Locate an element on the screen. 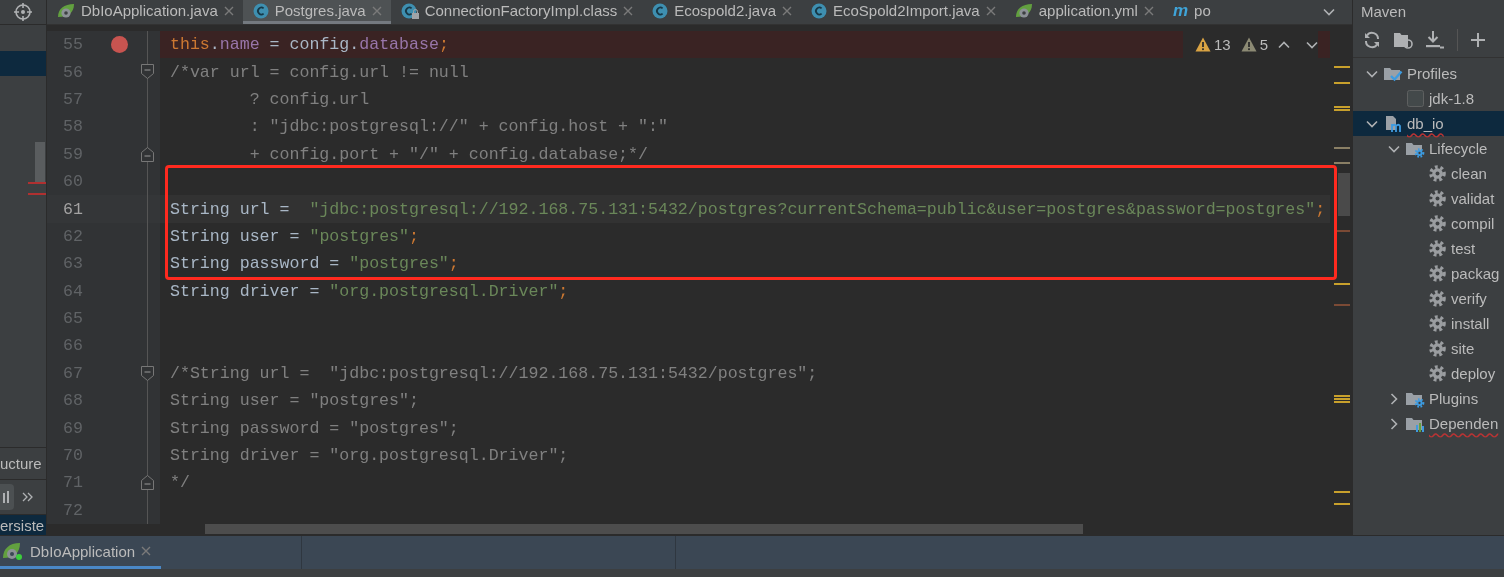  tree-item: compil is located at coordinates (1473, 223).